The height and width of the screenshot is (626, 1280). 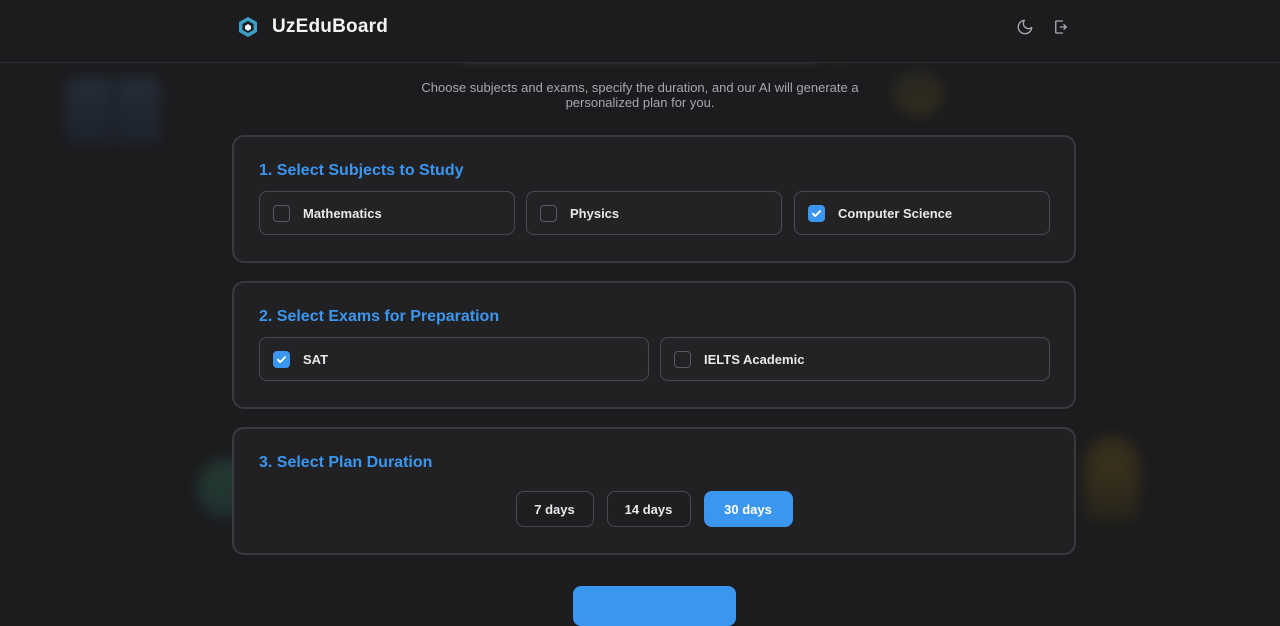 I want to click on option-label: Computer Science, so click(x=895, y=213).